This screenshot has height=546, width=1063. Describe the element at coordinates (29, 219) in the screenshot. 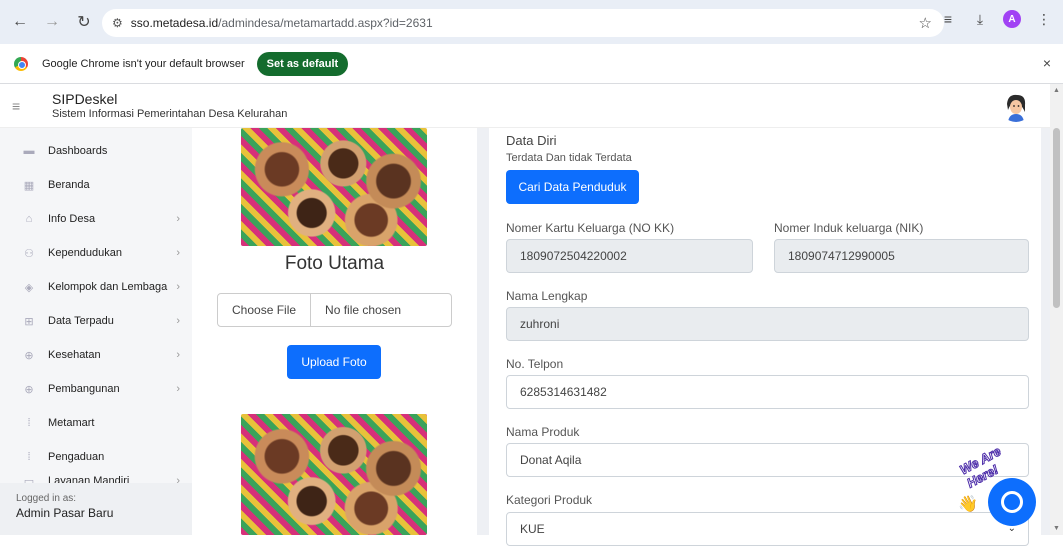

I see `building-icon: ⌂` at that location.